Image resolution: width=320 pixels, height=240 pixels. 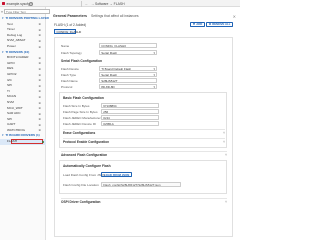 What do you see at coordinates (67, 31) in the screenshot?
I see `instance-tab: CONFIG_FLASH0` at bounding box center [67, 31].